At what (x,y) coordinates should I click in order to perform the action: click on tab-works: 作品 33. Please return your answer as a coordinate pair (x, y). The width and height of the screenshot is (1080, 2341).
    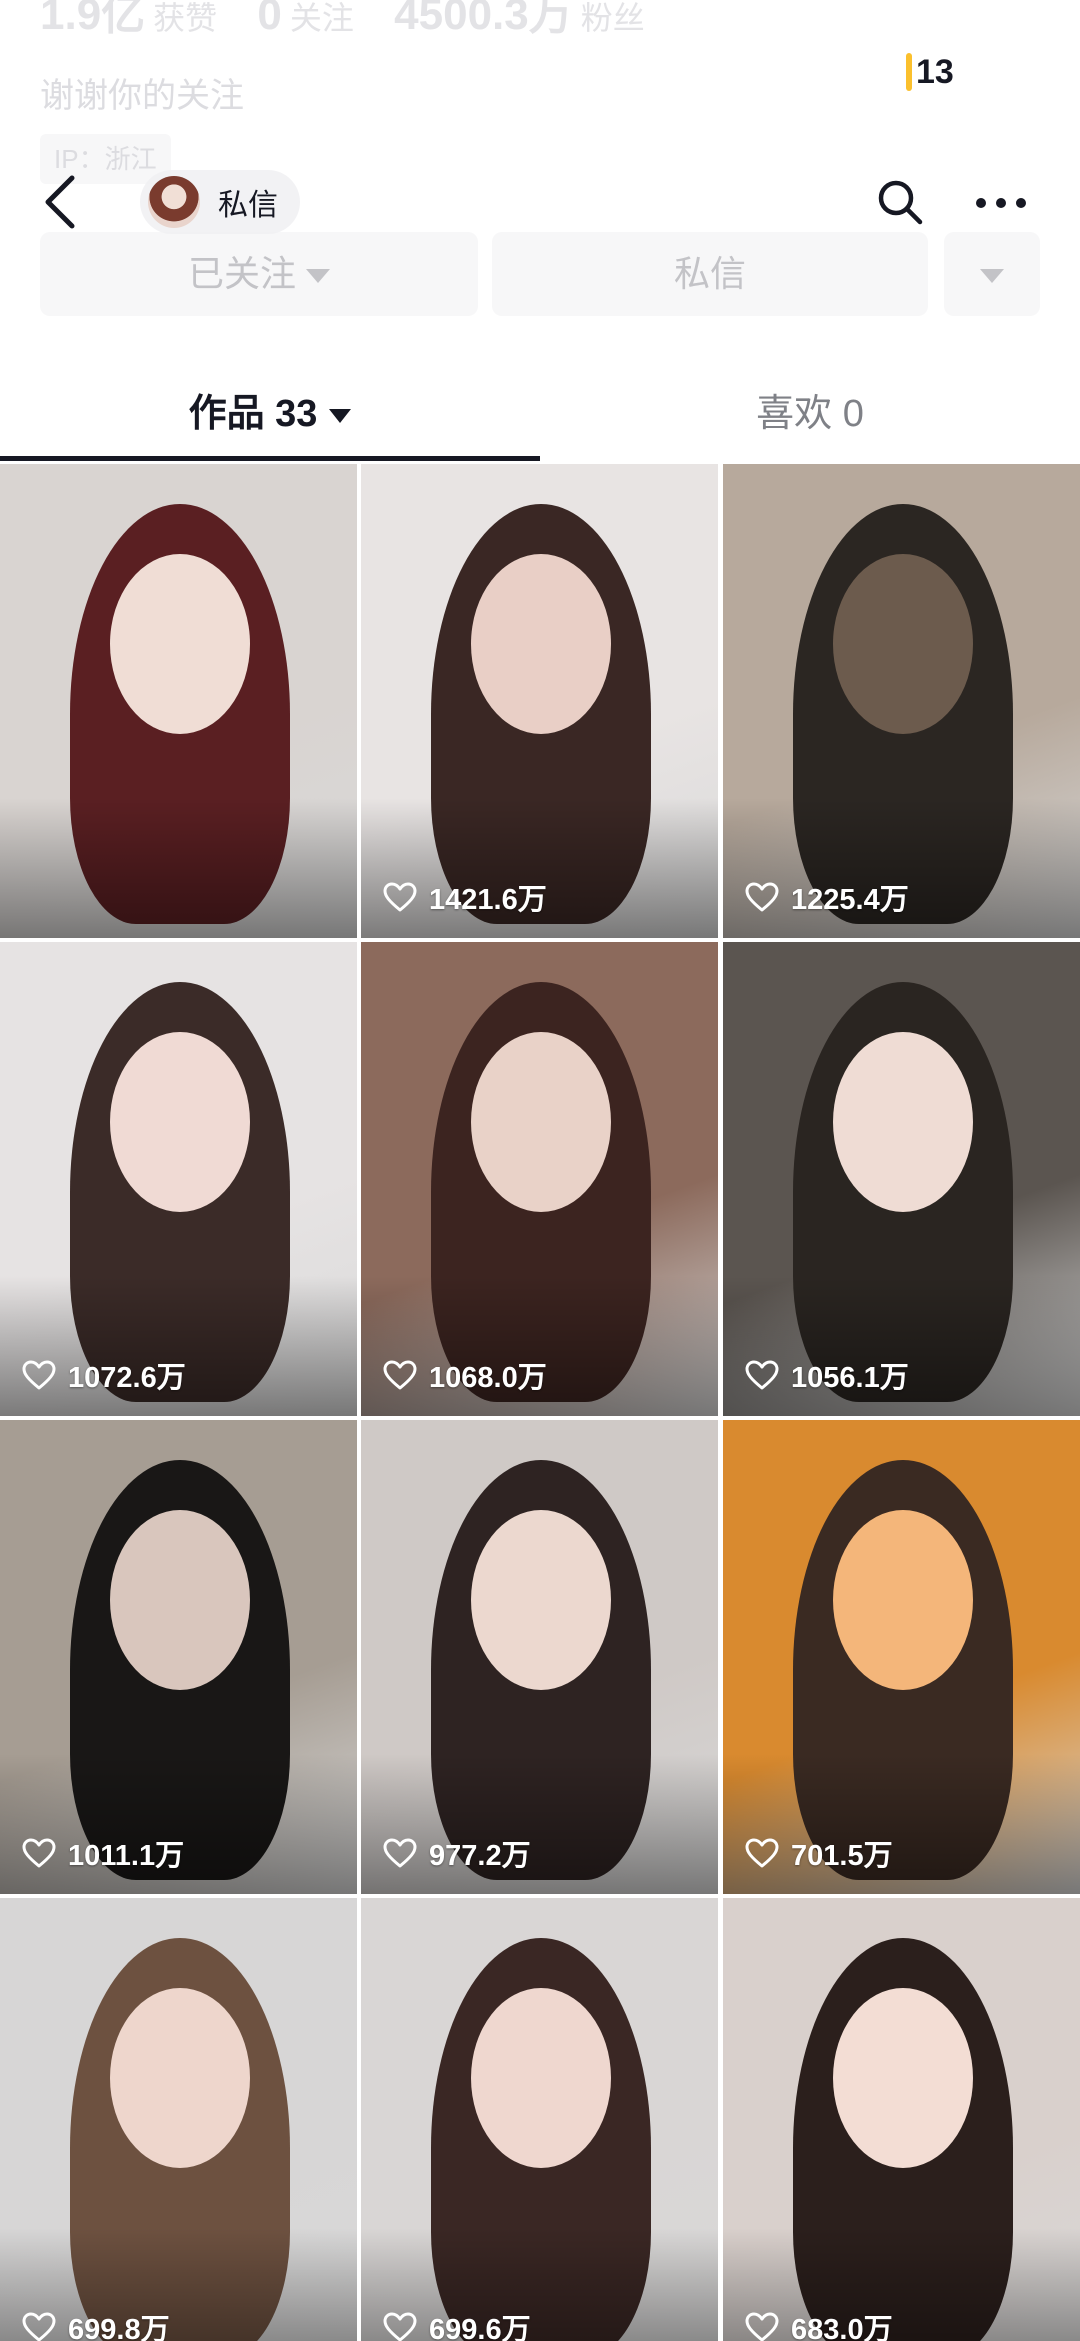
    Looking at the image, I should click on (270, 414).